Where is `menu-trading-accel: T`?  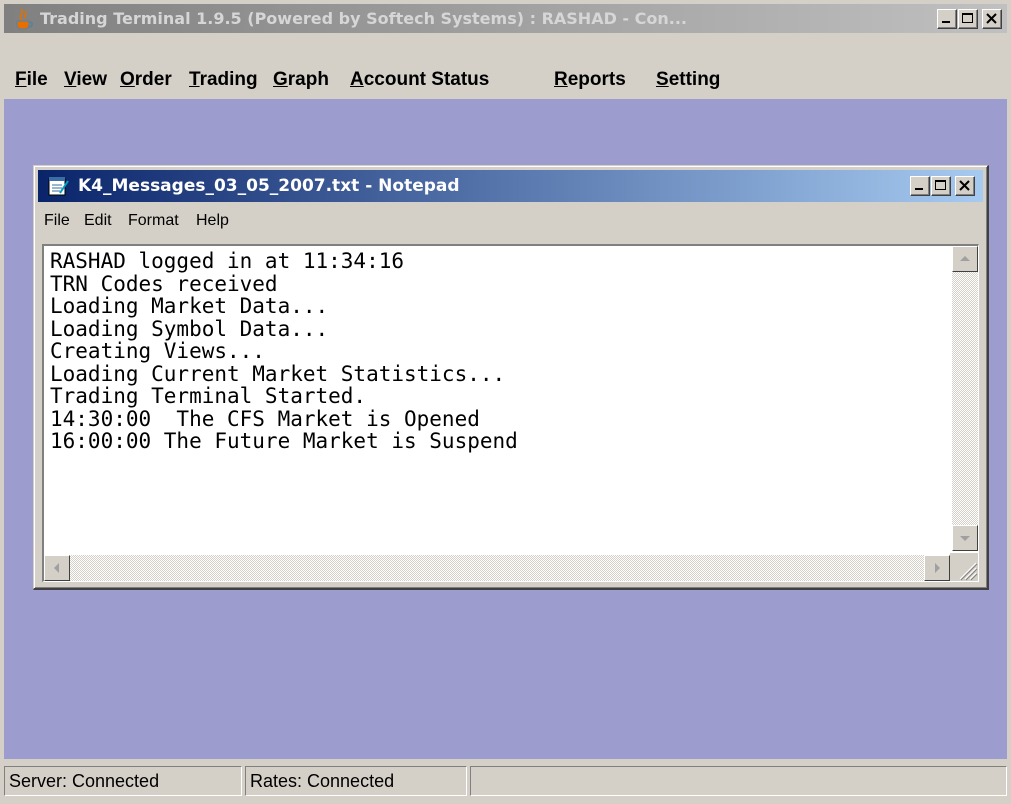
menu-trading-accel: T is located at coordinates (194, 79).